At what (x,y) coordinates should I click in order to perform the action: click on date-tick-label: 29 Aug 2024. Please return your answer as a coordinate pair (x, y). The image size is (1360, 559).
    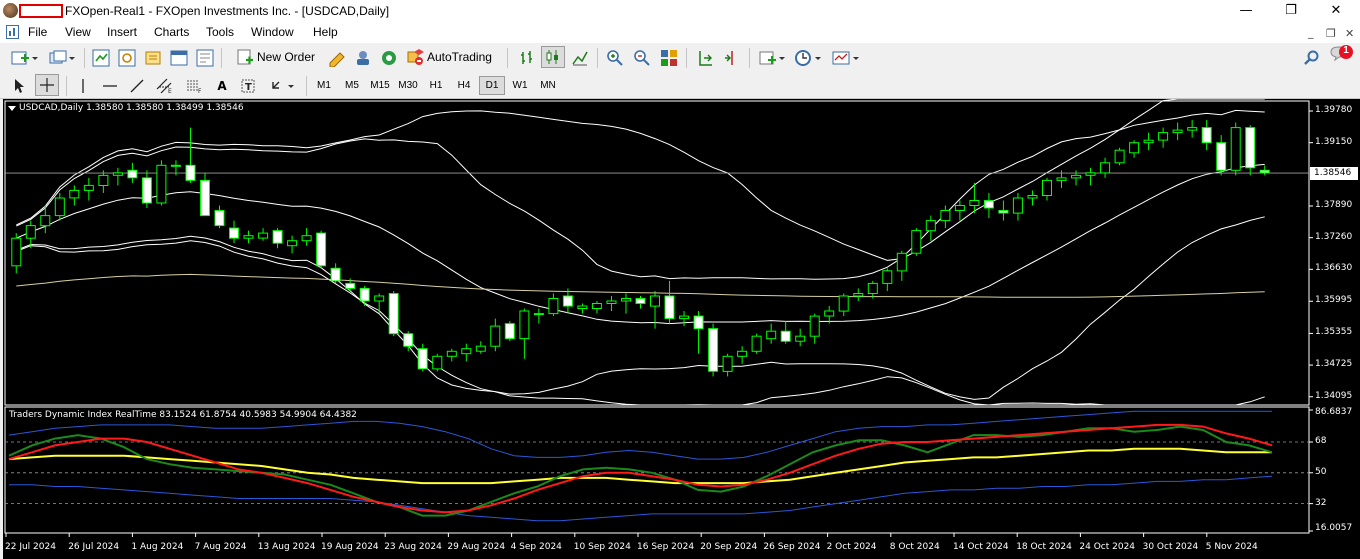
    Looking at the image, I should click on (476, 547).